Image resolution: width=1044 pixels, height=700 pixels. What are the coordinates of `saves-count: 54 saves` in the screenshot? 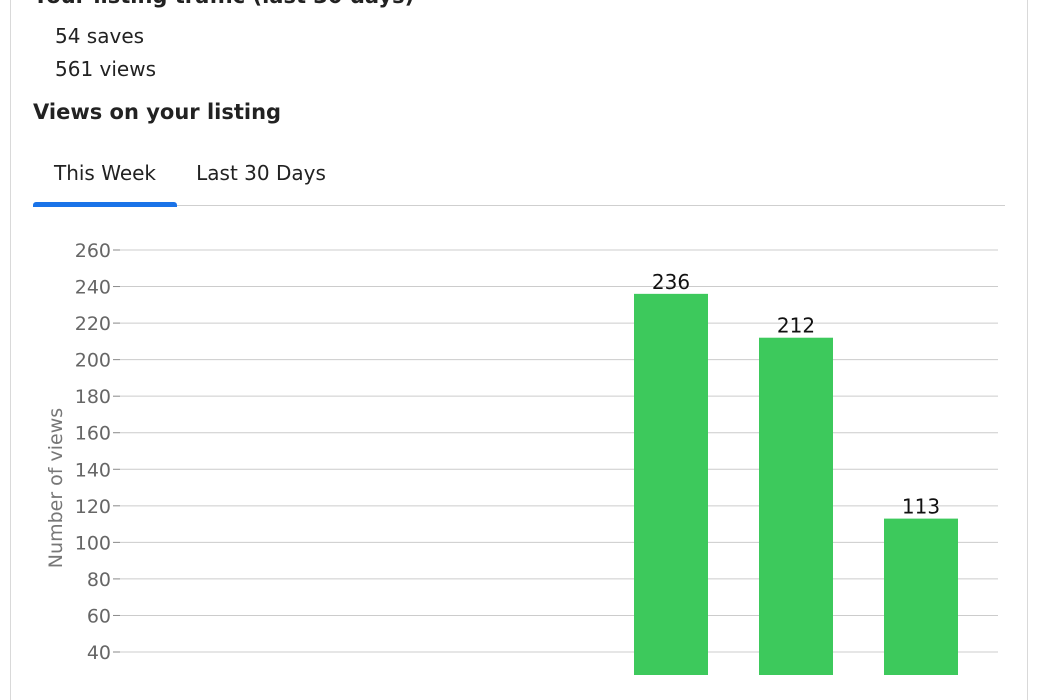 It's located at (100, 36).